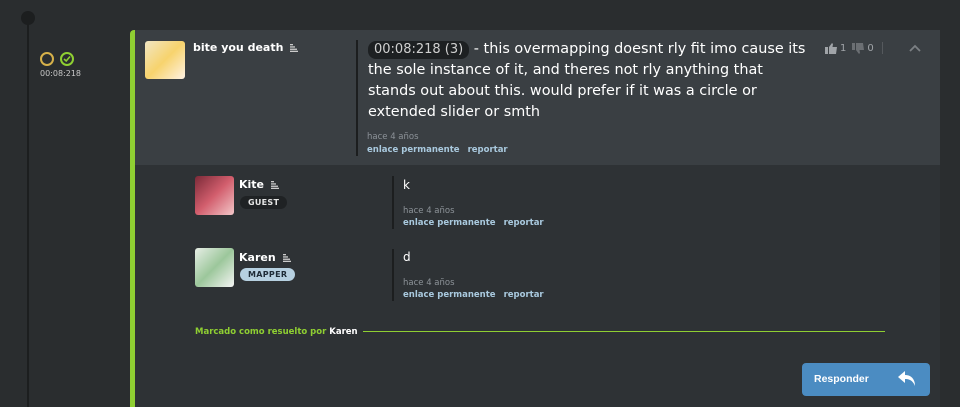 The image size is (960, 407). Describe the element at coordinates (257, 257) in the screenshot. I see `reply-author-name: Karen` at that location.